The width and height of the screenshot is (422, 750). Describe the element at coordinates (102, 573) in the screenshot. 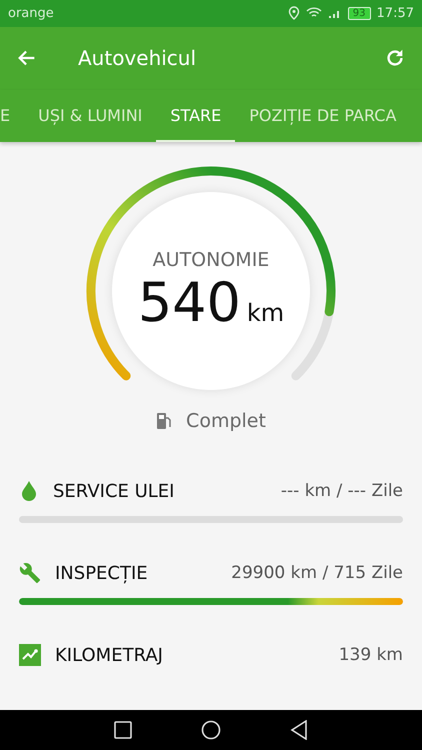

I see `item-title: INSPECȚIE` at that location.